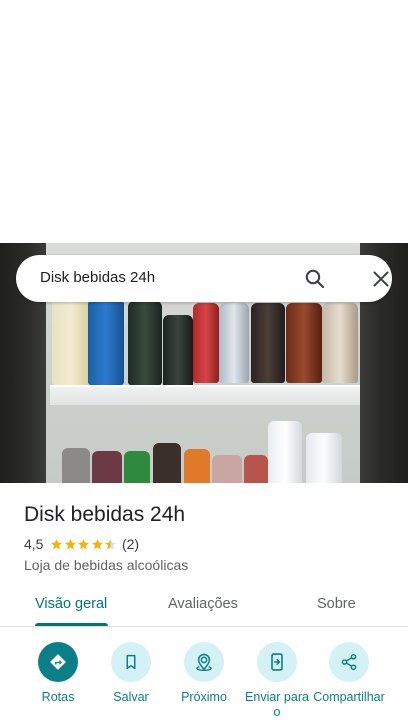 The image size is (408, 726). What do you see at coordinates (58, 697) in the screenshot?
I see `directions-label: Rotas` at bounding box center [58, 697].